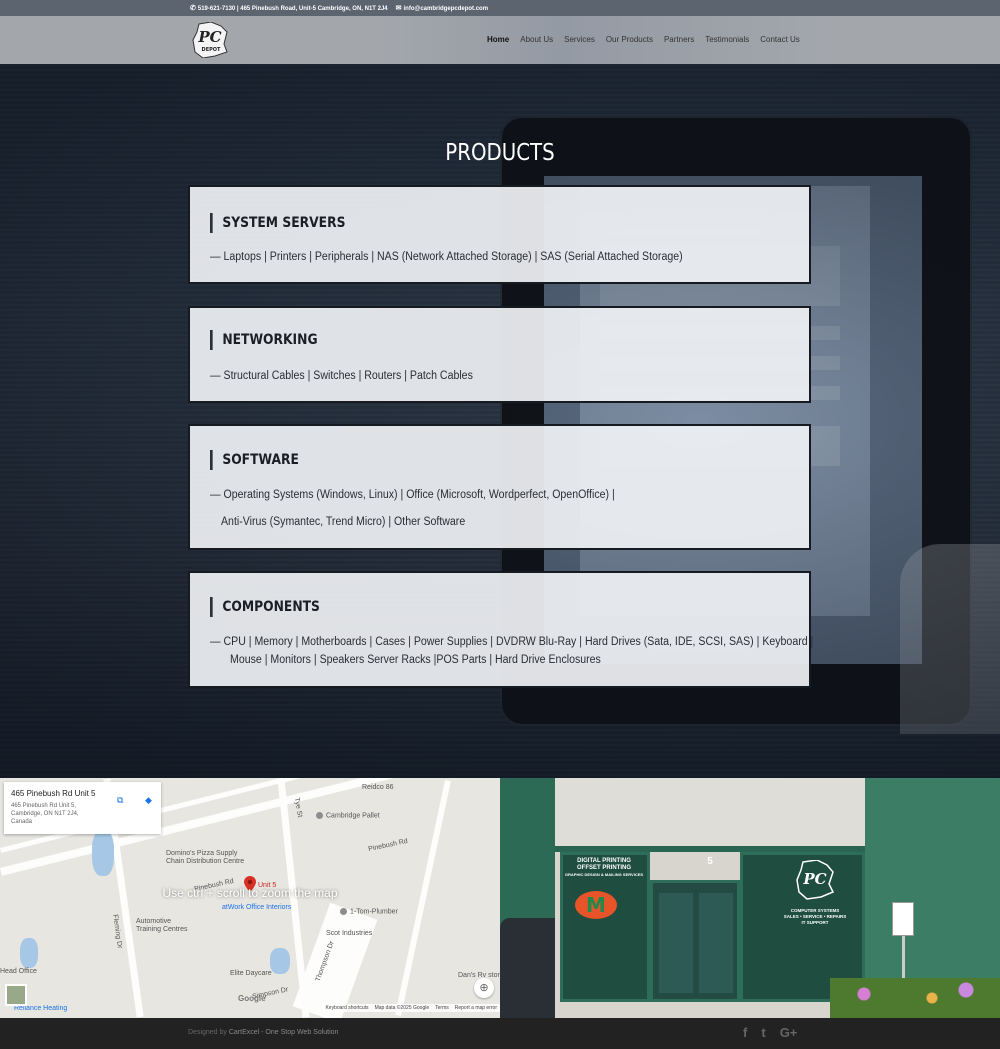 The width and height of the screenshot is (1000, 1049). What do you see at coordinates (388, 845) in the screenshot?
I see `road-label: Pinebush Rd` at bounding box center [388, 845].